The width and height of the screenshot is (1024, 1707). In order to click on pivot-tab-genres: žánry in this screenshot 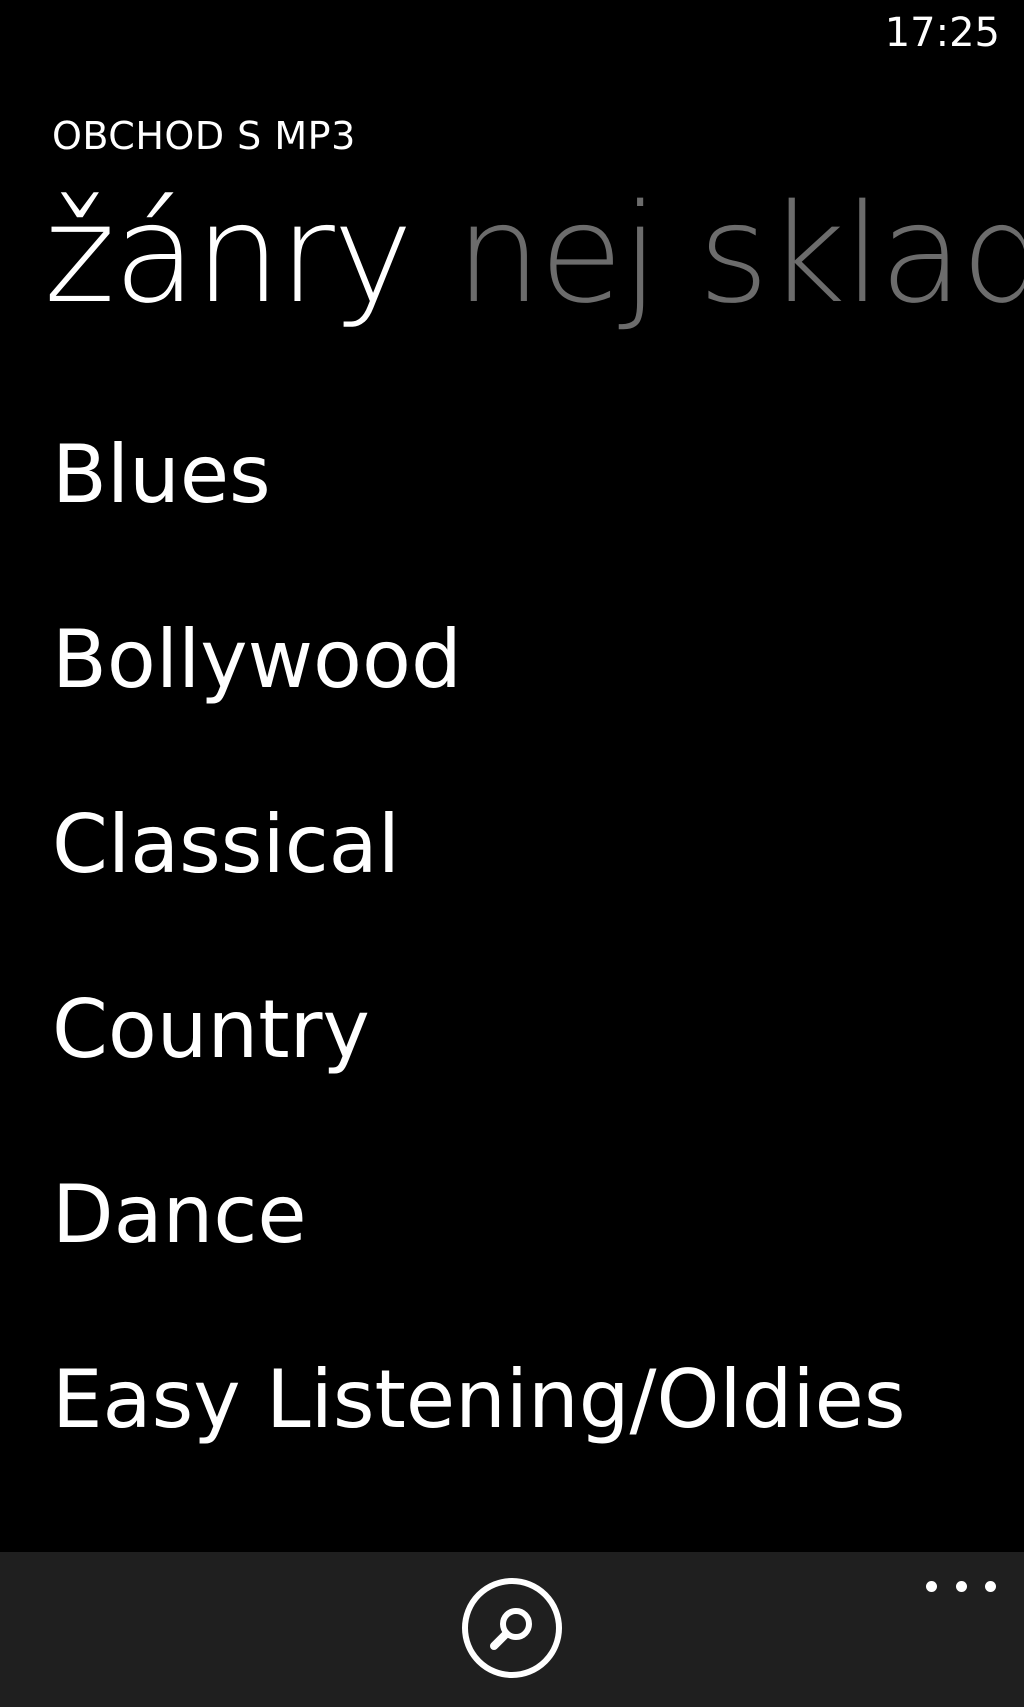, I will do `click(228, 255)`.